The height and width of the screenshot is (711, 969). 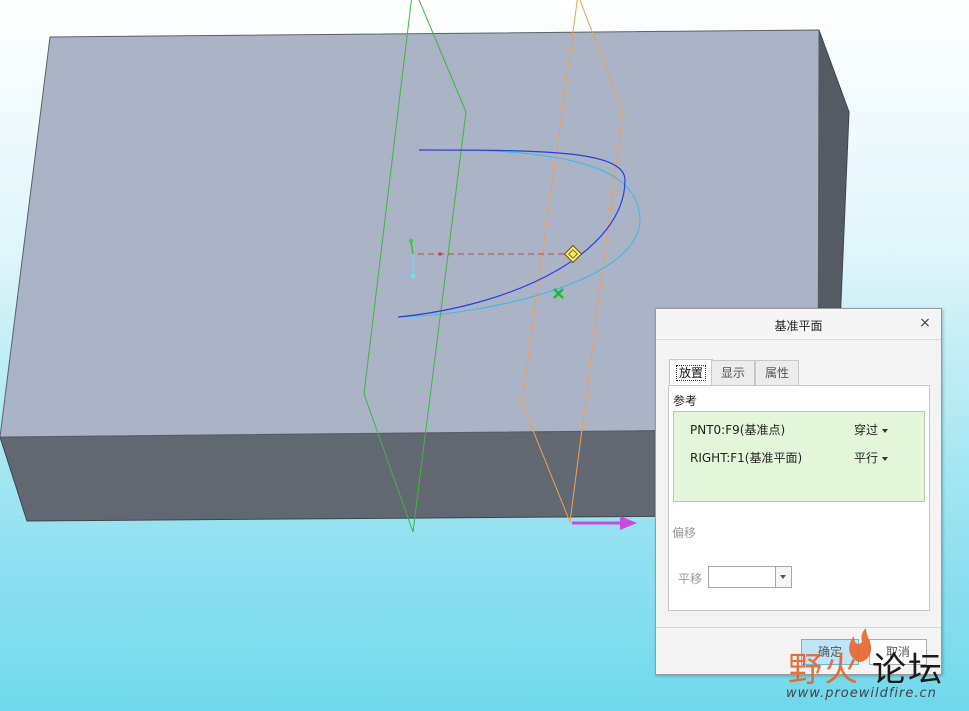 I want to click on constraint-label: 平行, so click(x=866, y=458).